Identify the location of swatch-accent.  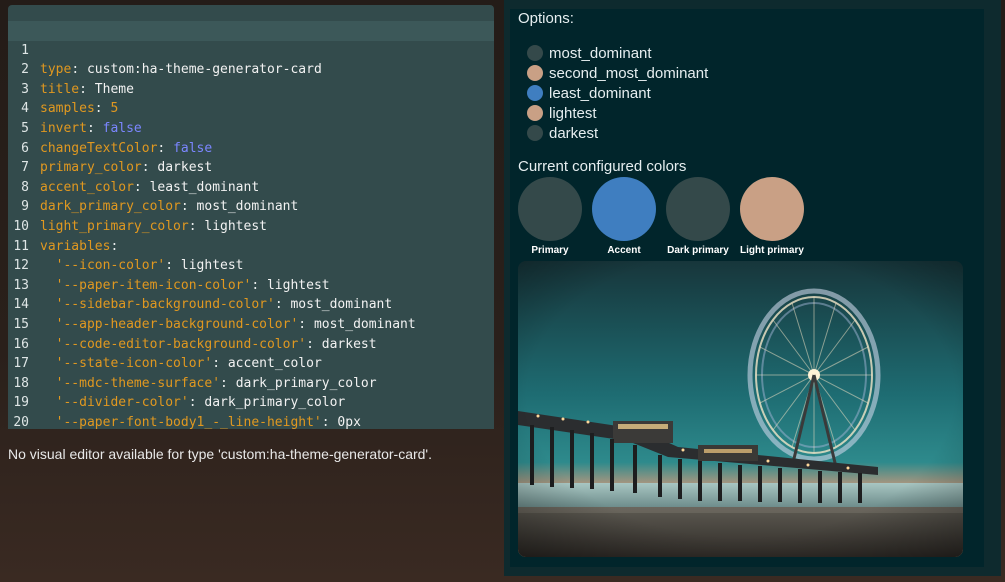
(624, 209).